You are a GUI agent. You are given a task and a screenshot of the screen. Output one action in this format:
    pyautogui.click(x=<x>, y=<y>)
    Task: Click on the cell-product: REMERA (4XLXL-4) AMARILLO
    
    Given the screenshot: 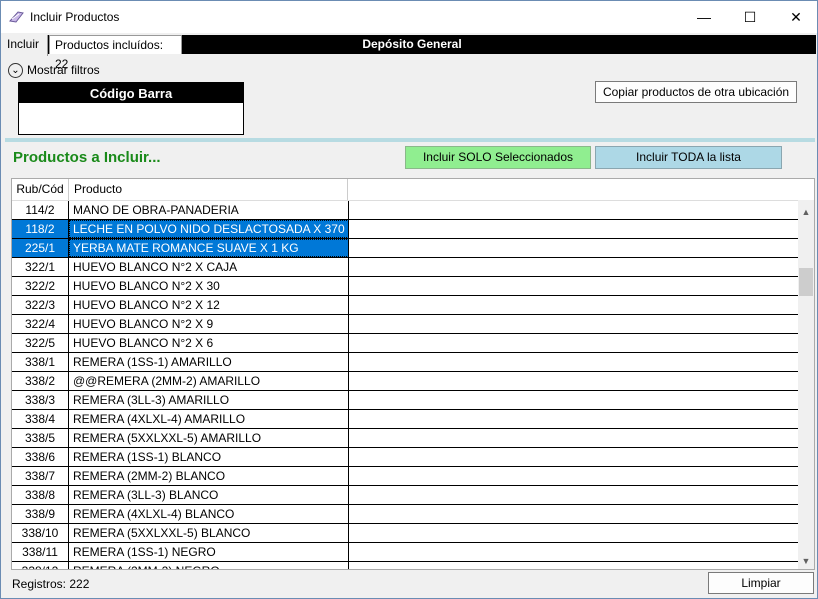 What is the action you would take?
    pyautogui.click(x=209, y=419)
    